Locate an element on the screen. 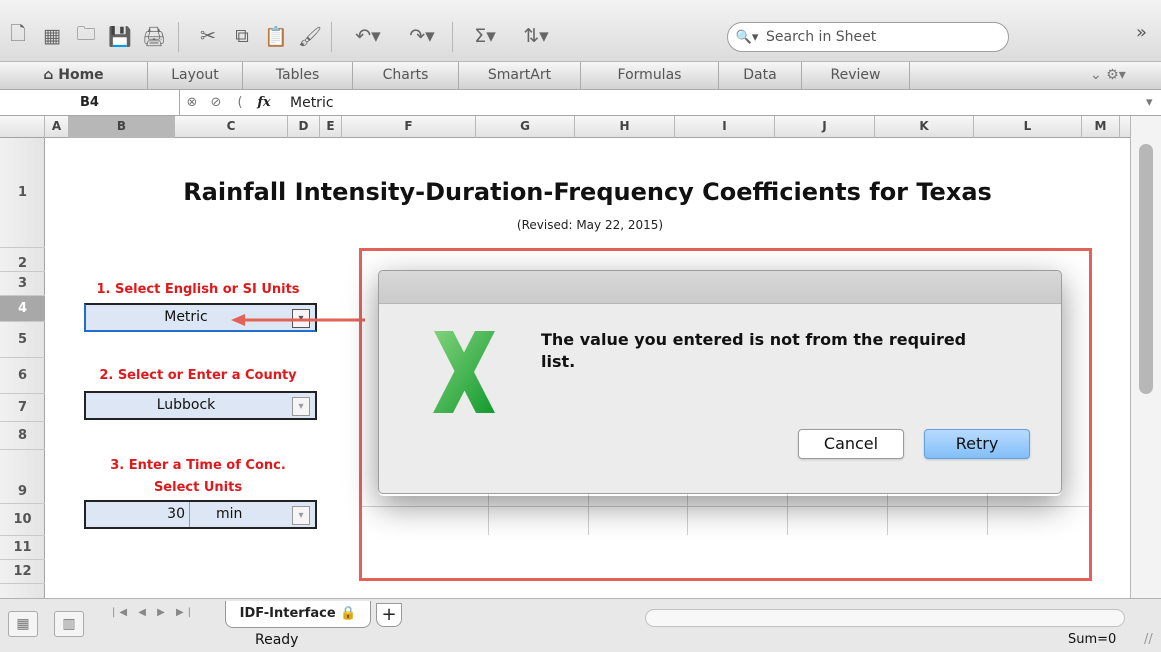 Image resolution: width=1161 pixels, height=652 pixels. search-input: Search in Sheet is located at coordinates (821, 37).